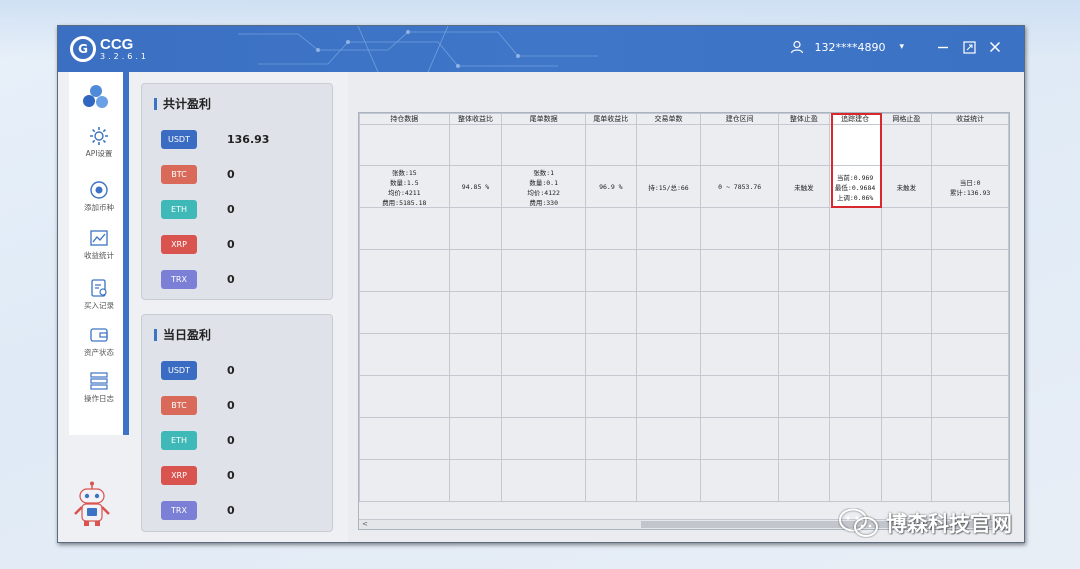  I want to click on cell-line: 费用:5185.18, so click(404, 202).